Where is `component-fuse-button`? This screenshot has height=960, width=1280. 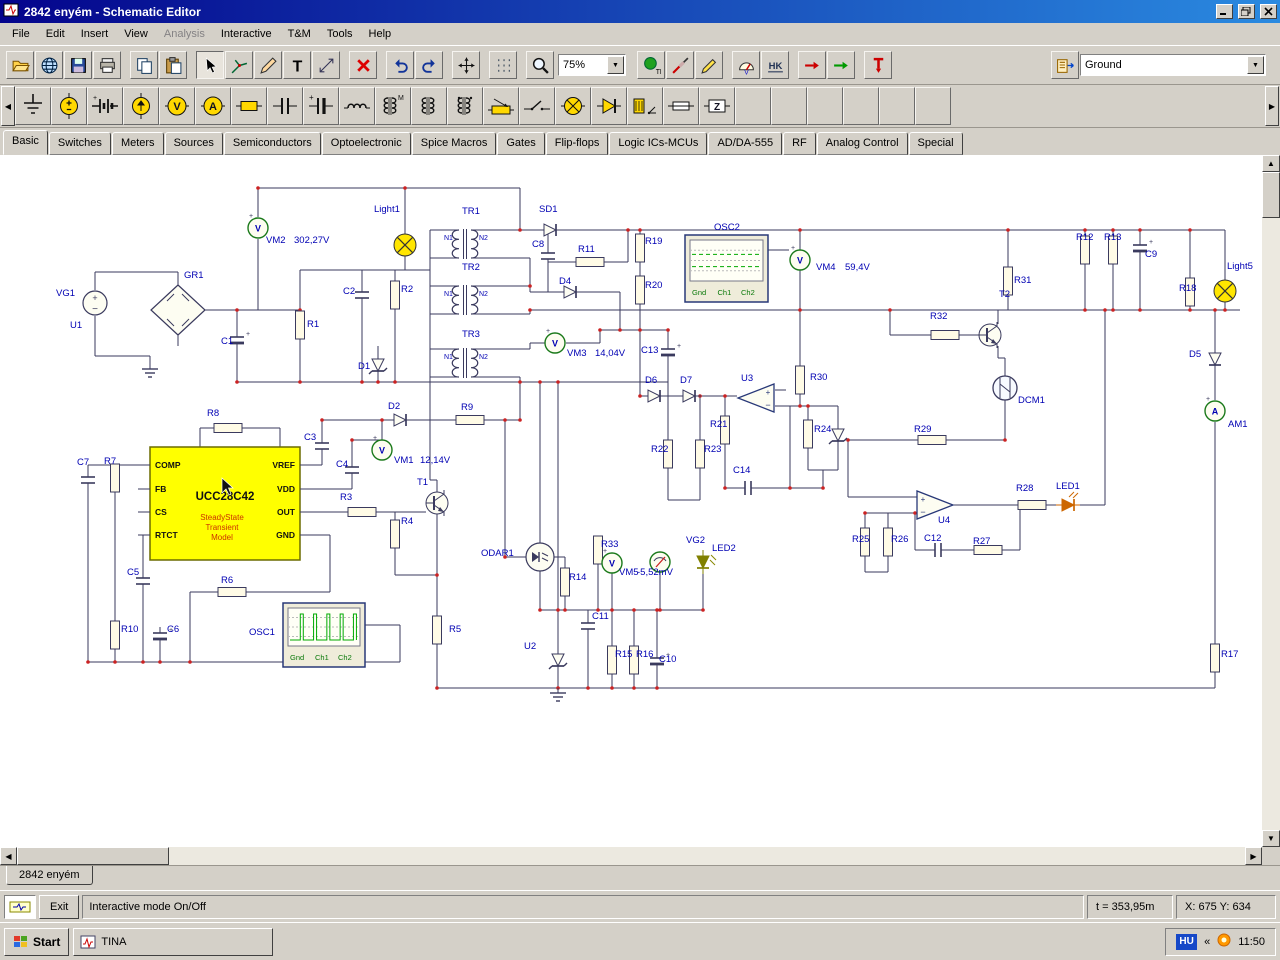 component-fuse-button is located at coordinates (681, 106).